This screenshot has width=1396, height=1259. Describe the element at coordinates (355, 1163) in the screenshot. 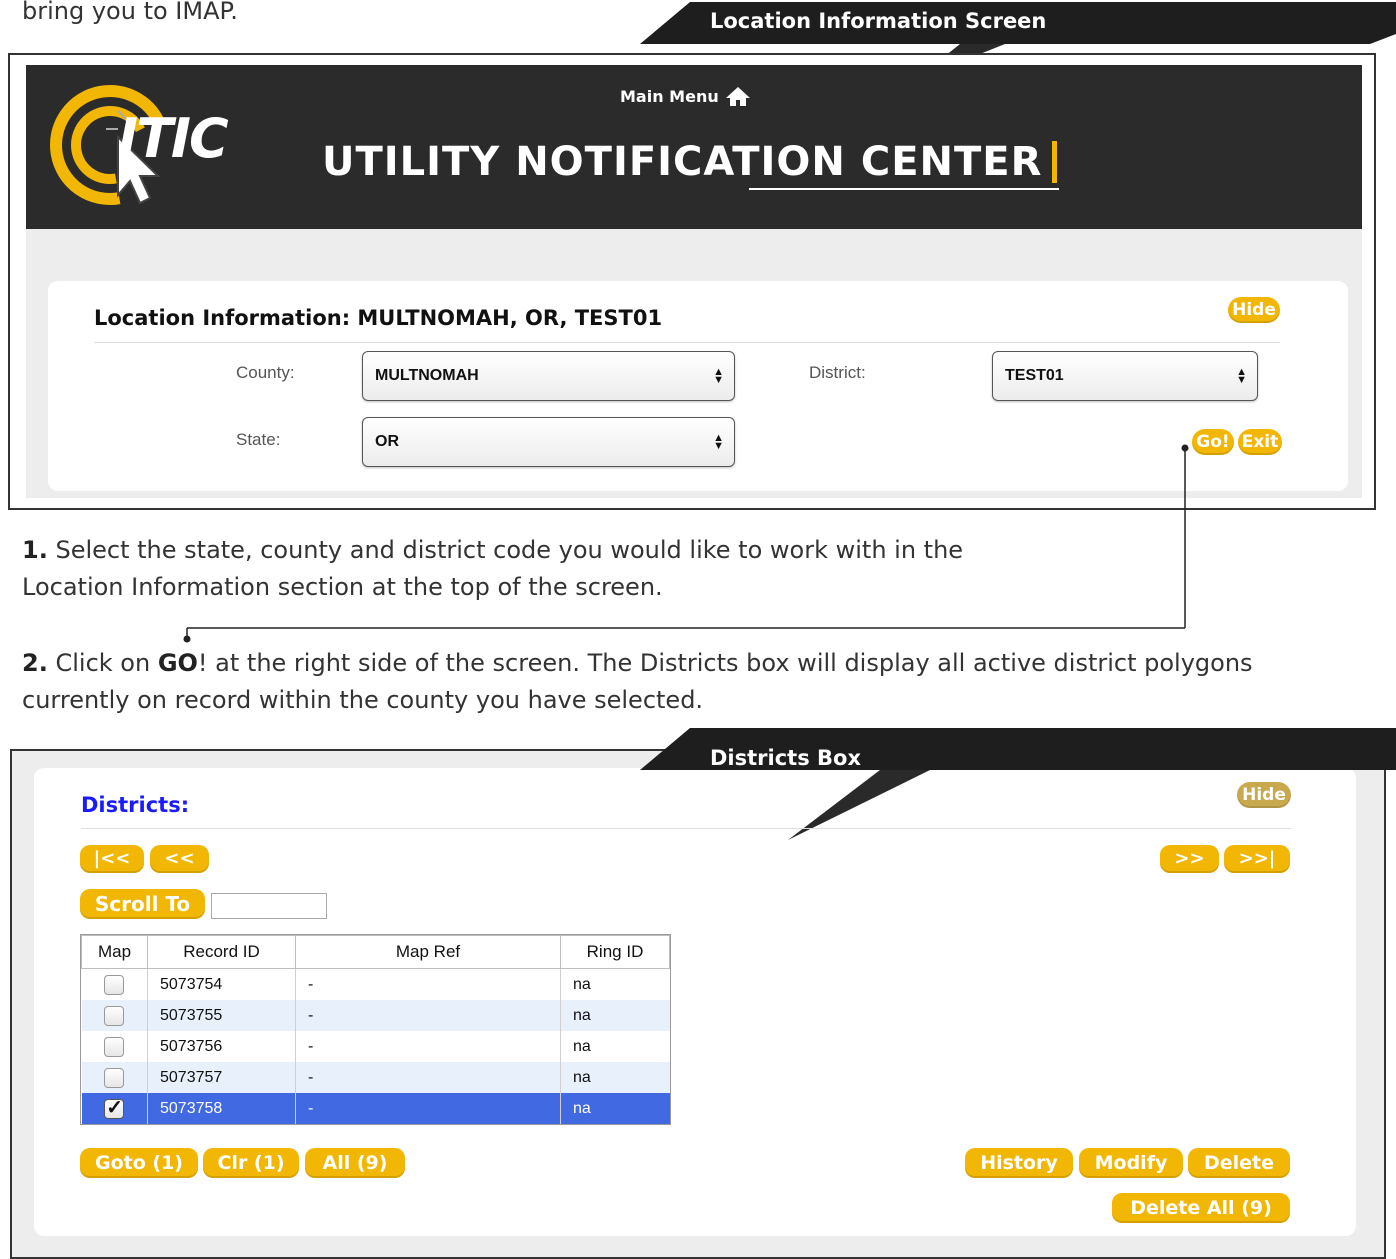

I see `all-button: All (9)` at that location.